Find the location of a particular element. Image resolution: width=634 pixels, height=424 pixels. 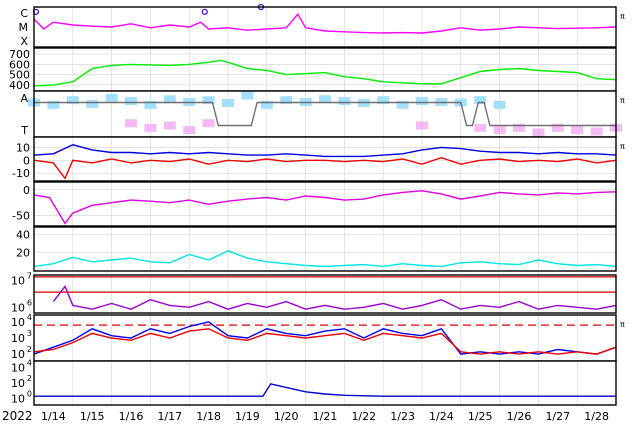

panel-proton-flux: 10 210 310 4π is located at coordinates (318, 337).